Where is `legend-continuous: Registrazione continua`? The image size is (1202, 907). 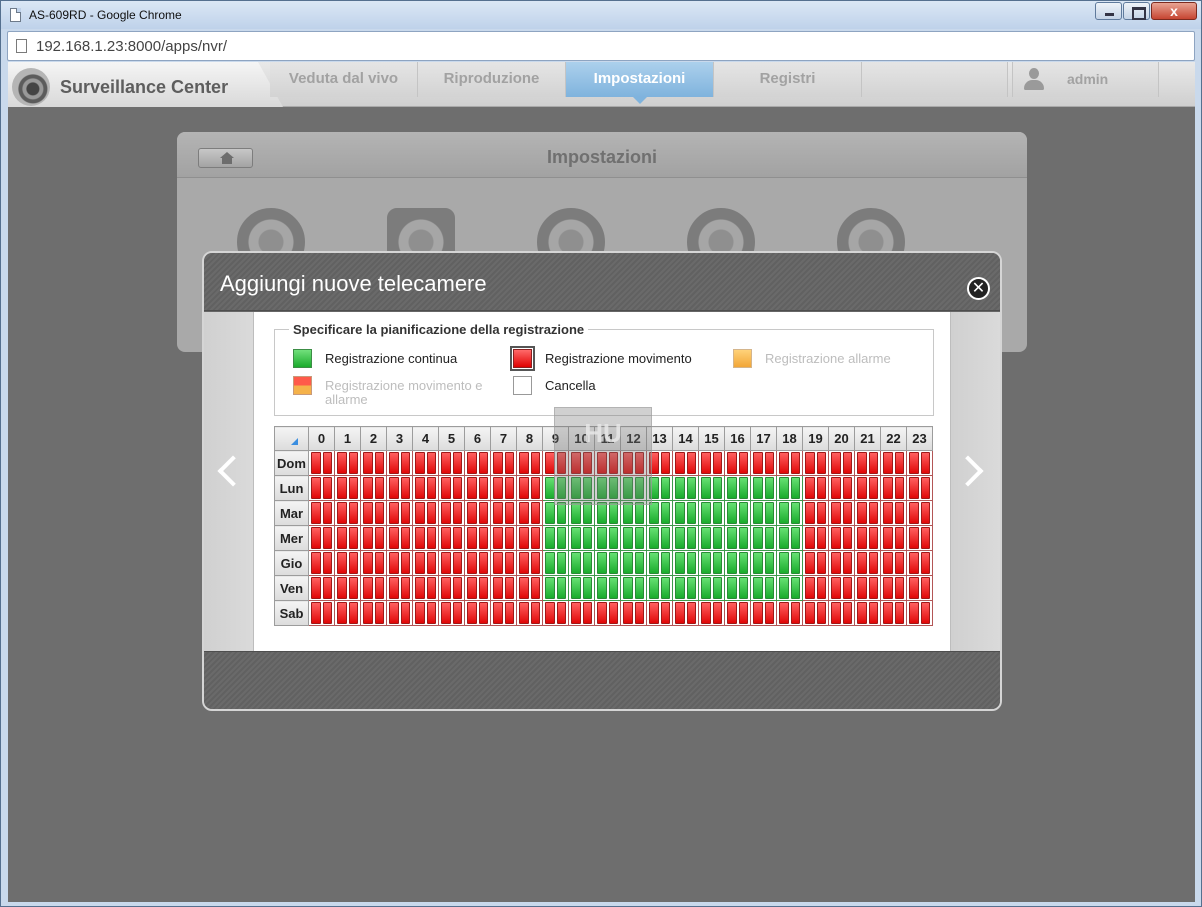
legend-continuous: Registrazione continua is located at coordinates (375, 358).